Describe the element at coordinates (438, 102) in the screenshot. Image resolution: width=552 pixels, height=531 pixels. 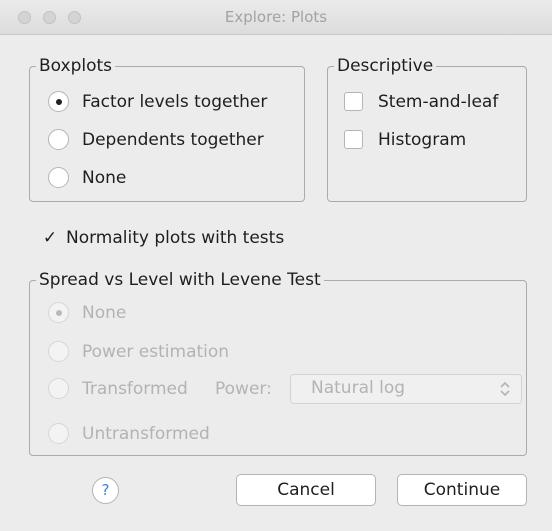
I see `checkbox-label: Stem-and-leaf` at that location.